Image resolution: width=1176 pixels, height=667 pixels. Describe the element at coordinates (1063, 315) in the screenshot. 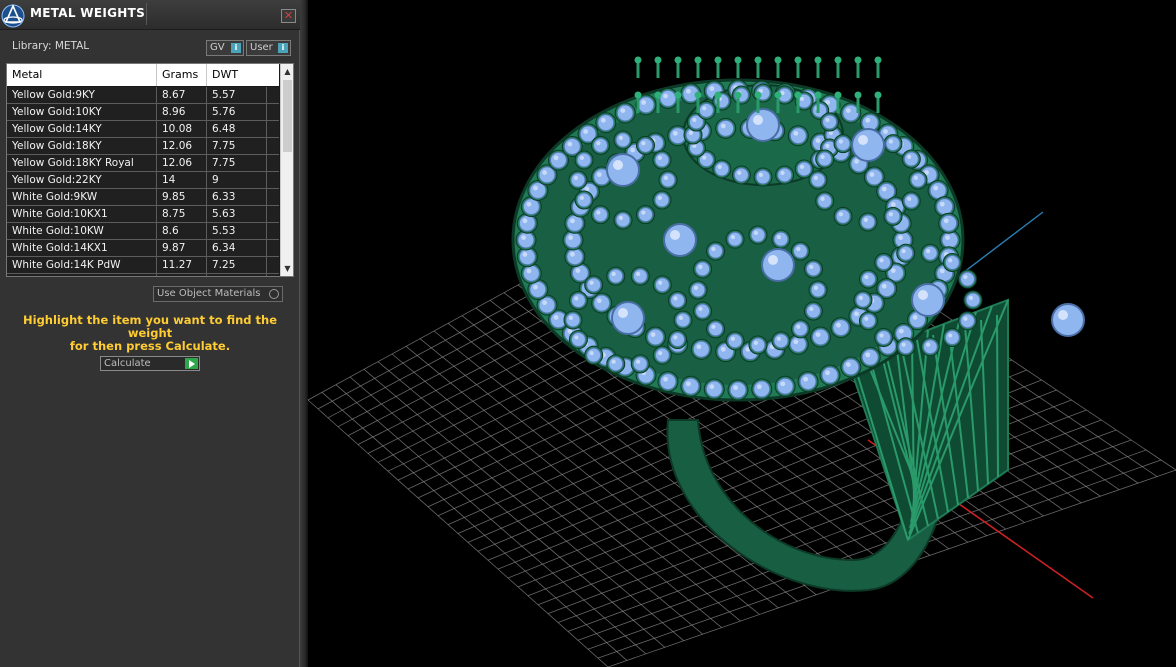

I see `center-gem-highlight` at that location.